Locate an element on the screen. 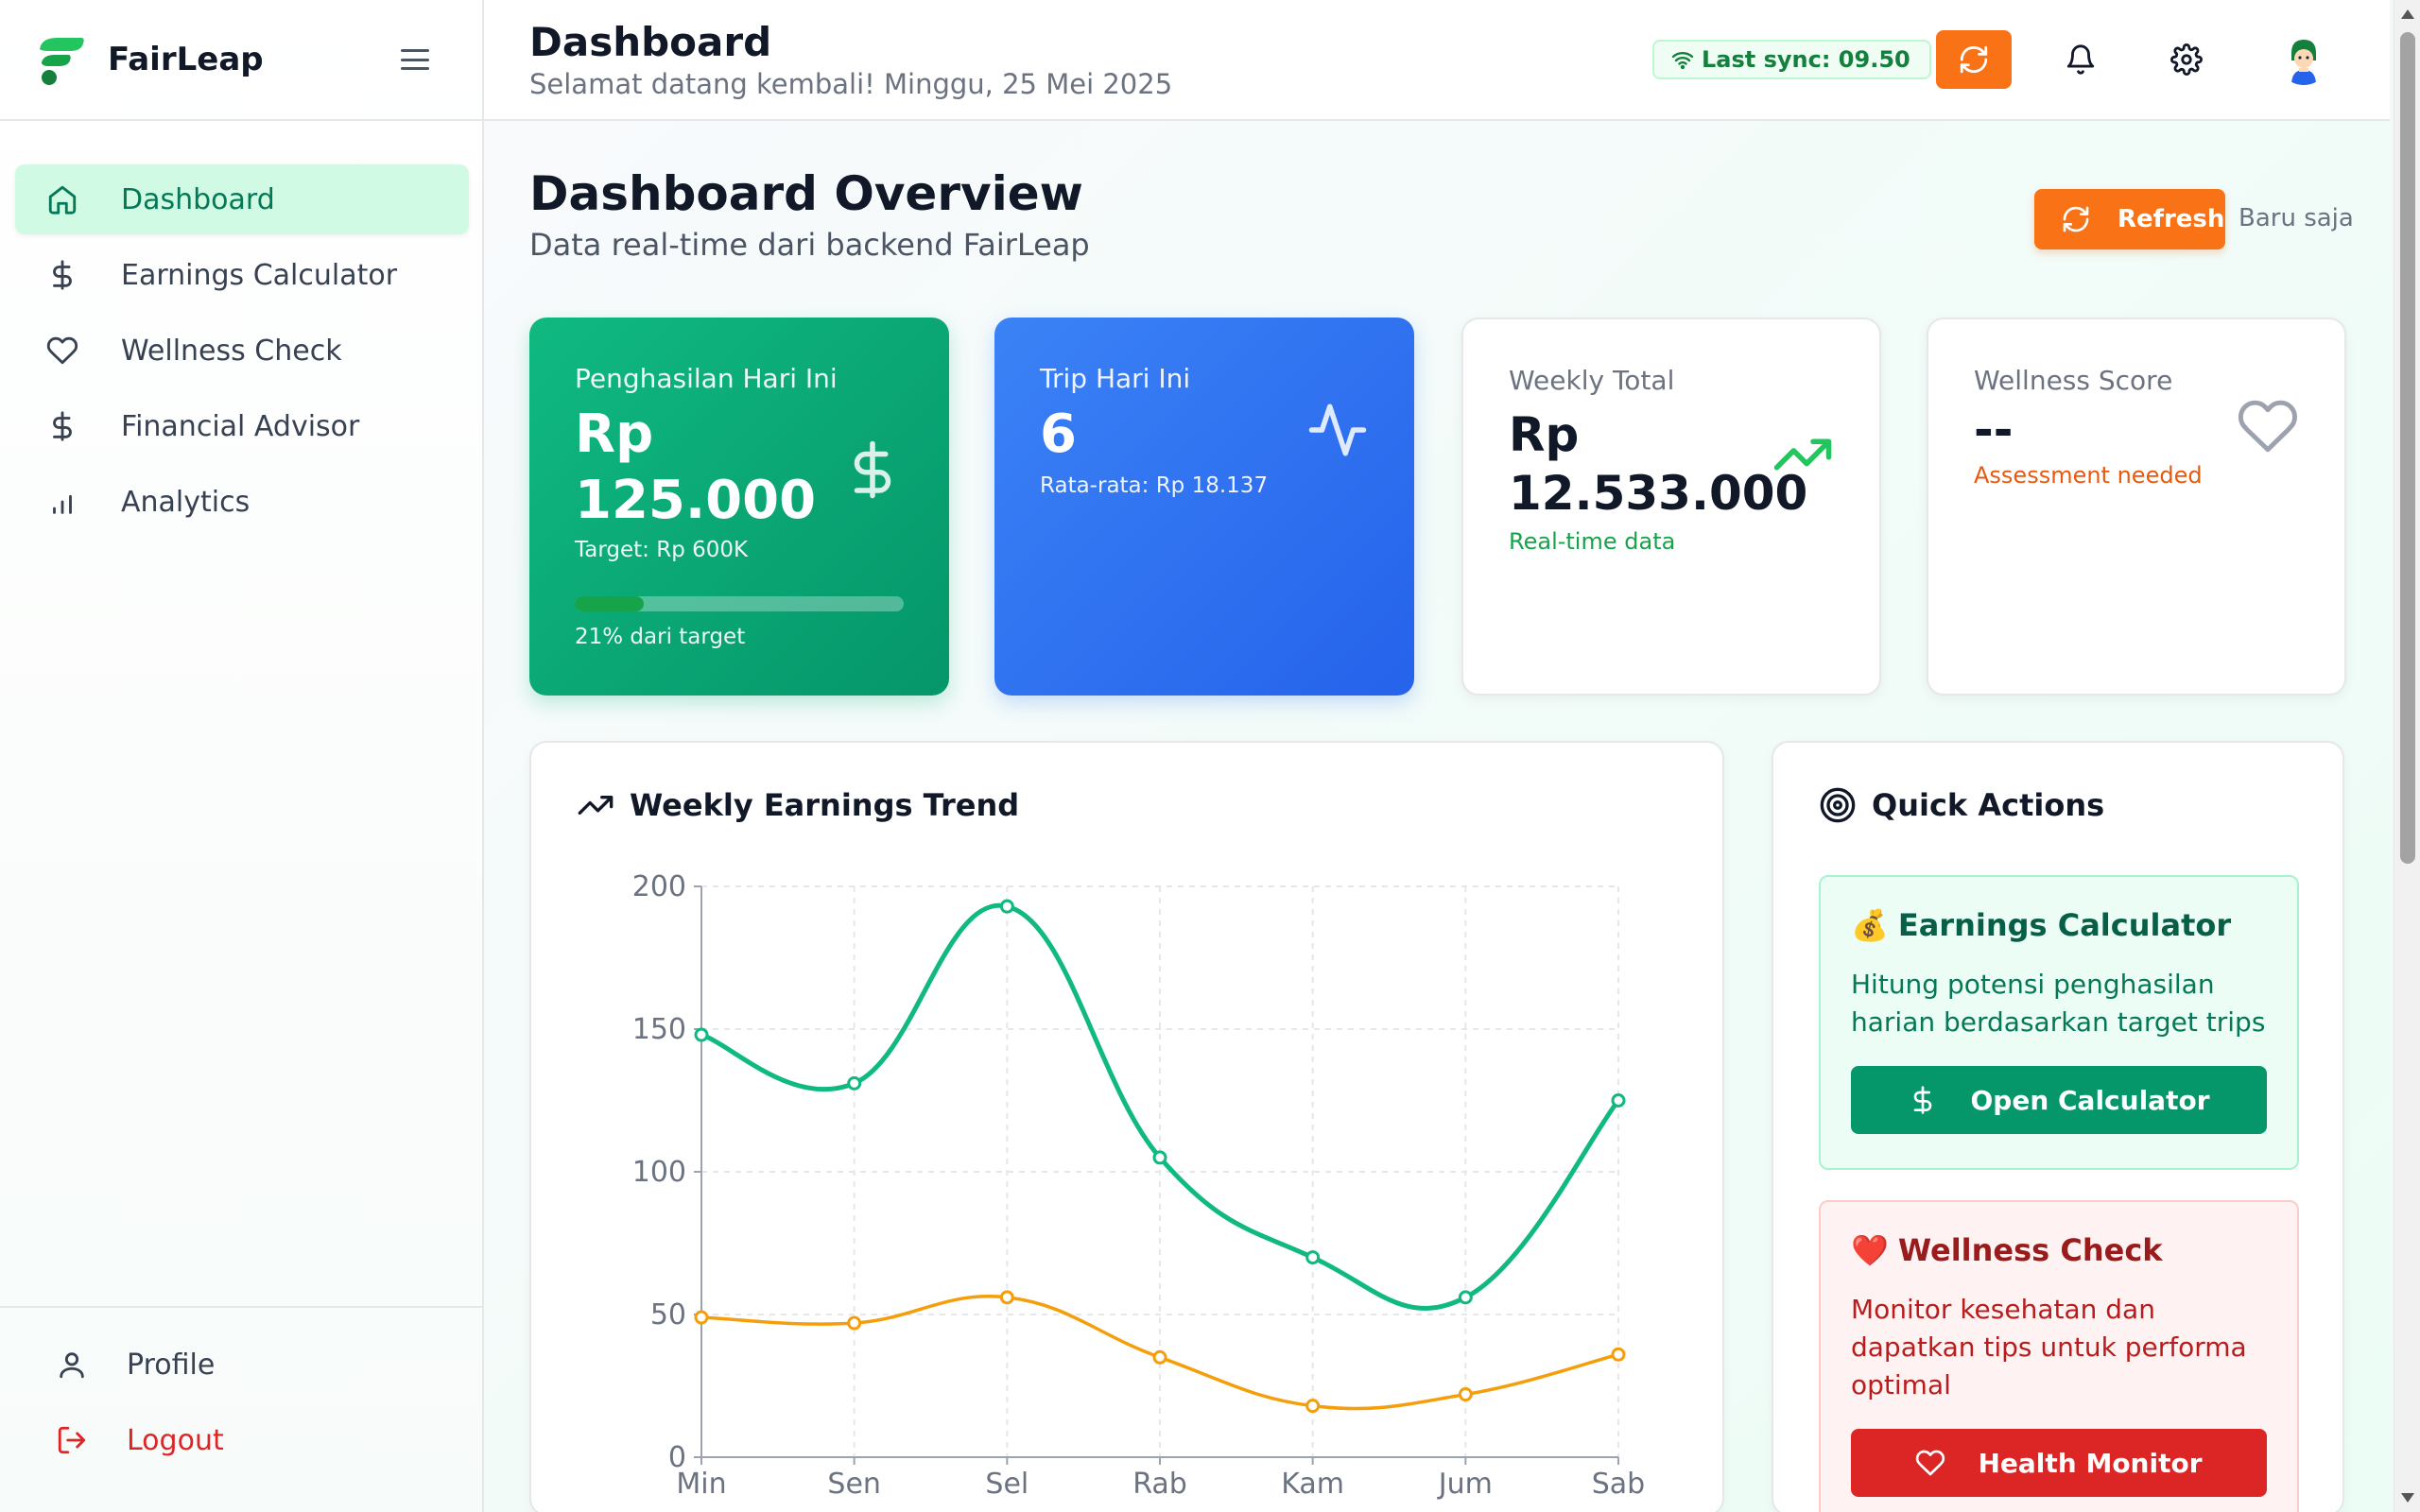 Image resolution: width=2420 pixels, height=1512 pixels. user-avatar is located at coordinates (2303, 59).